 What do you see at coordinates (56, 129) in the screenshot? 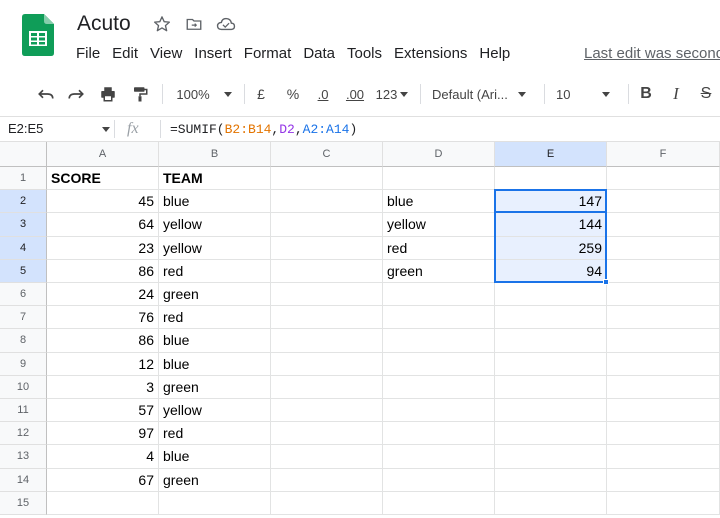
I see `name-box: E2:E5` at bounding box center [56, 129].